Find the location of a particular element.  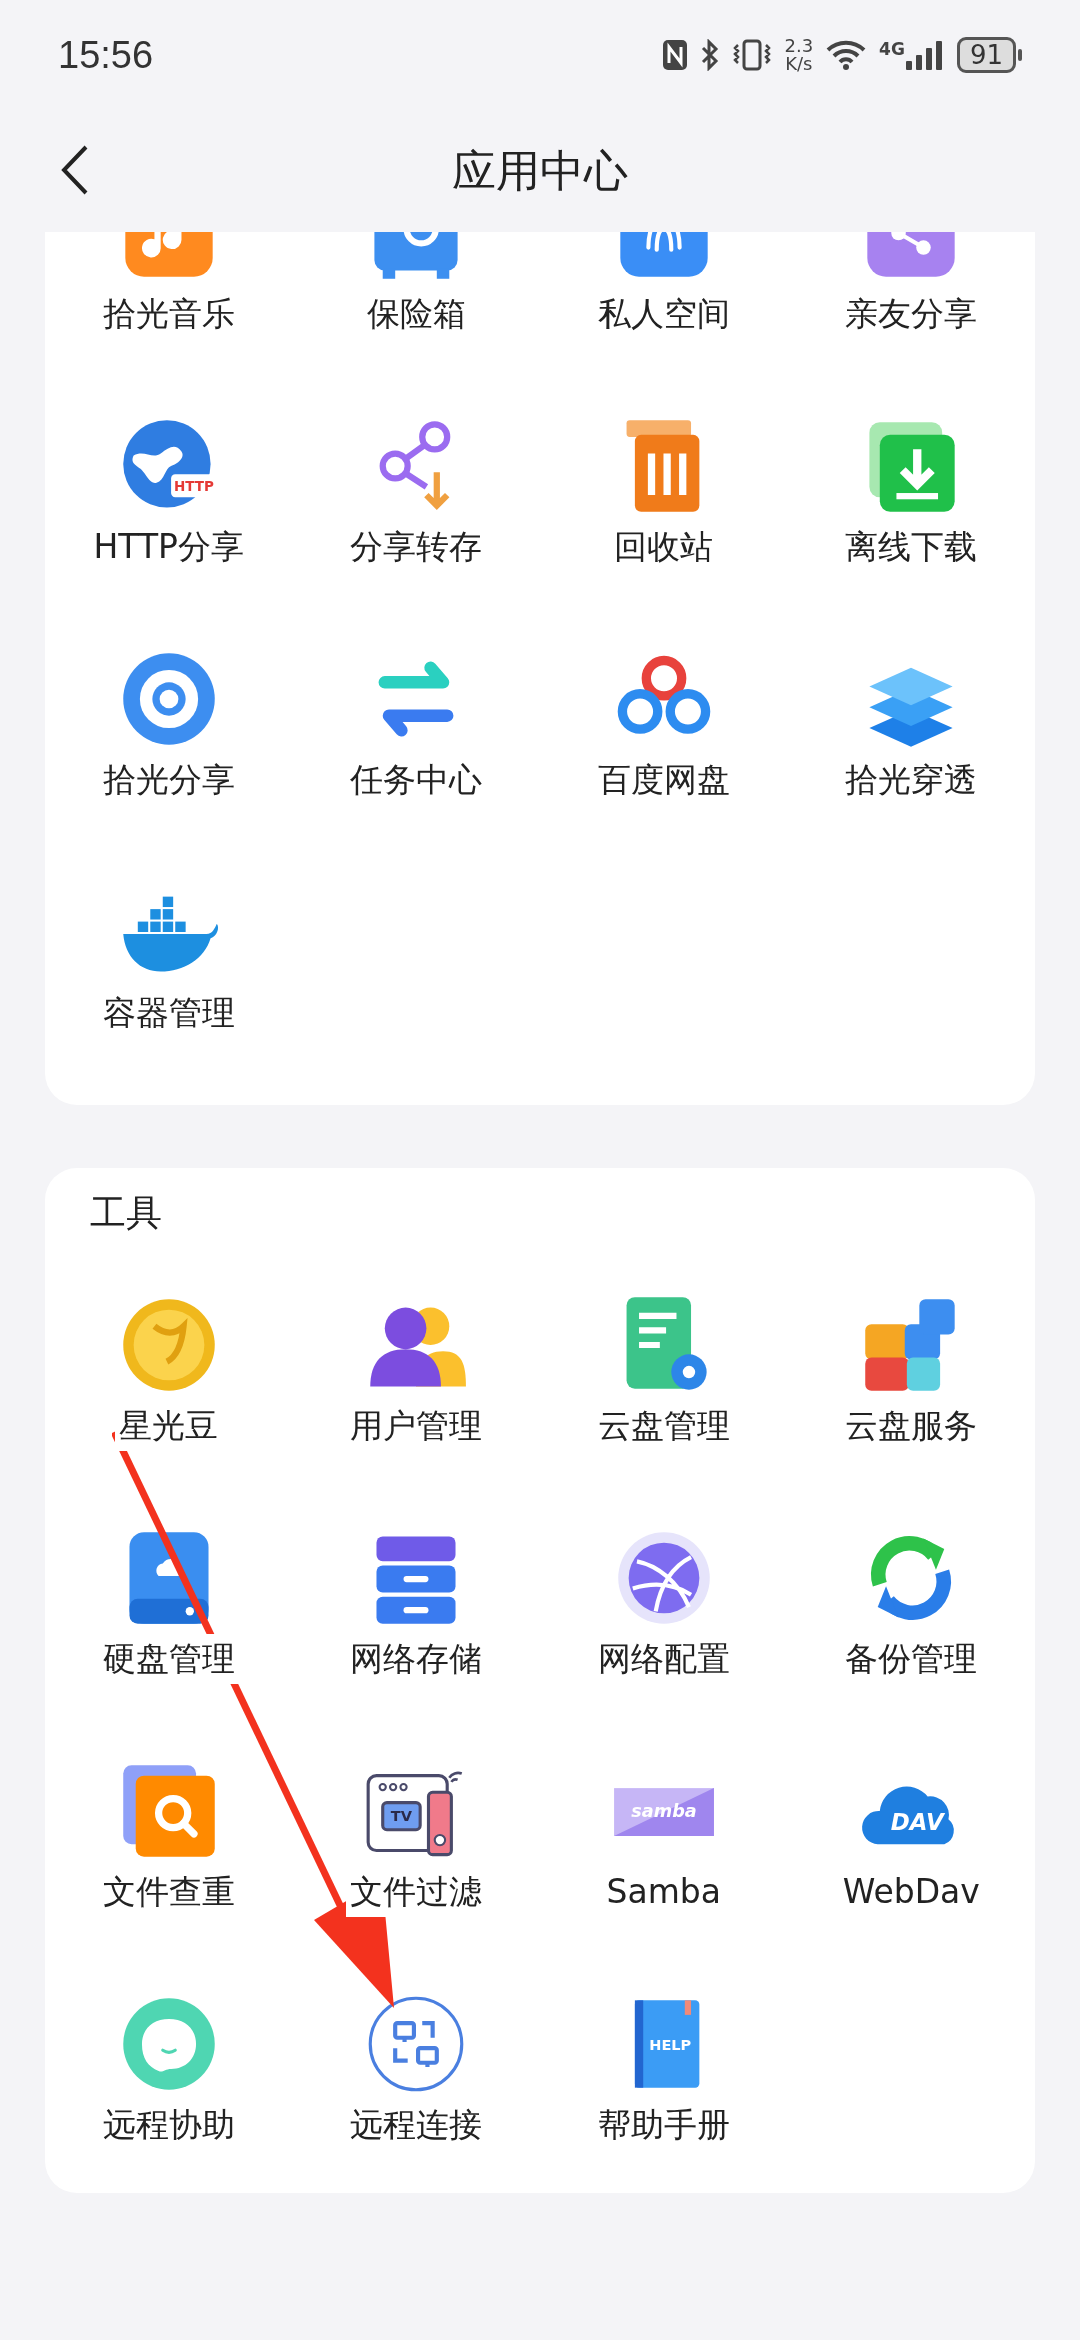

signal-icon is located at coordinates (924, 55).